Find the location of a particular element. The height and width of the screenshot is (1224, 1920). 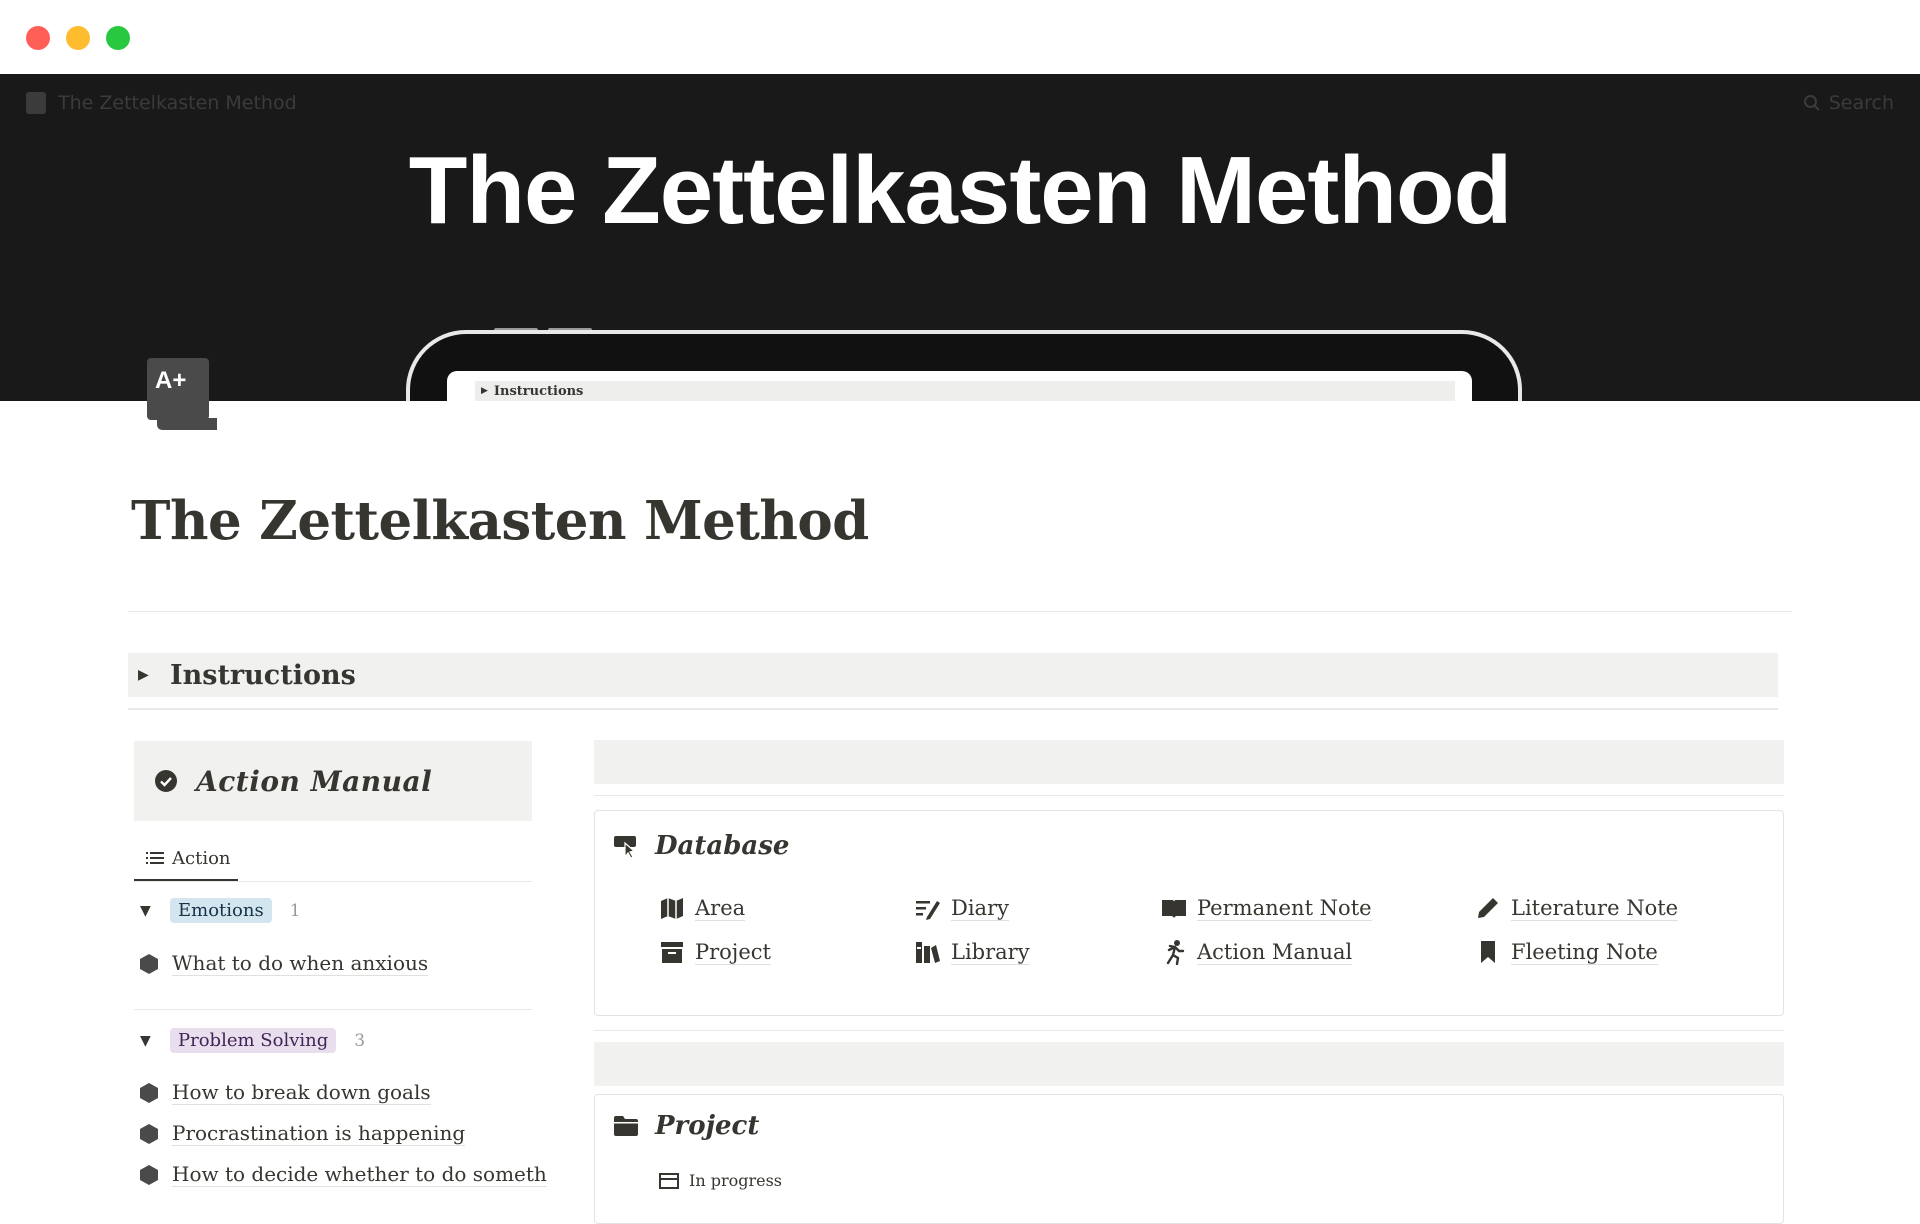

link-permanent-note: Permanent Note is located at coordinates (1266, 908).